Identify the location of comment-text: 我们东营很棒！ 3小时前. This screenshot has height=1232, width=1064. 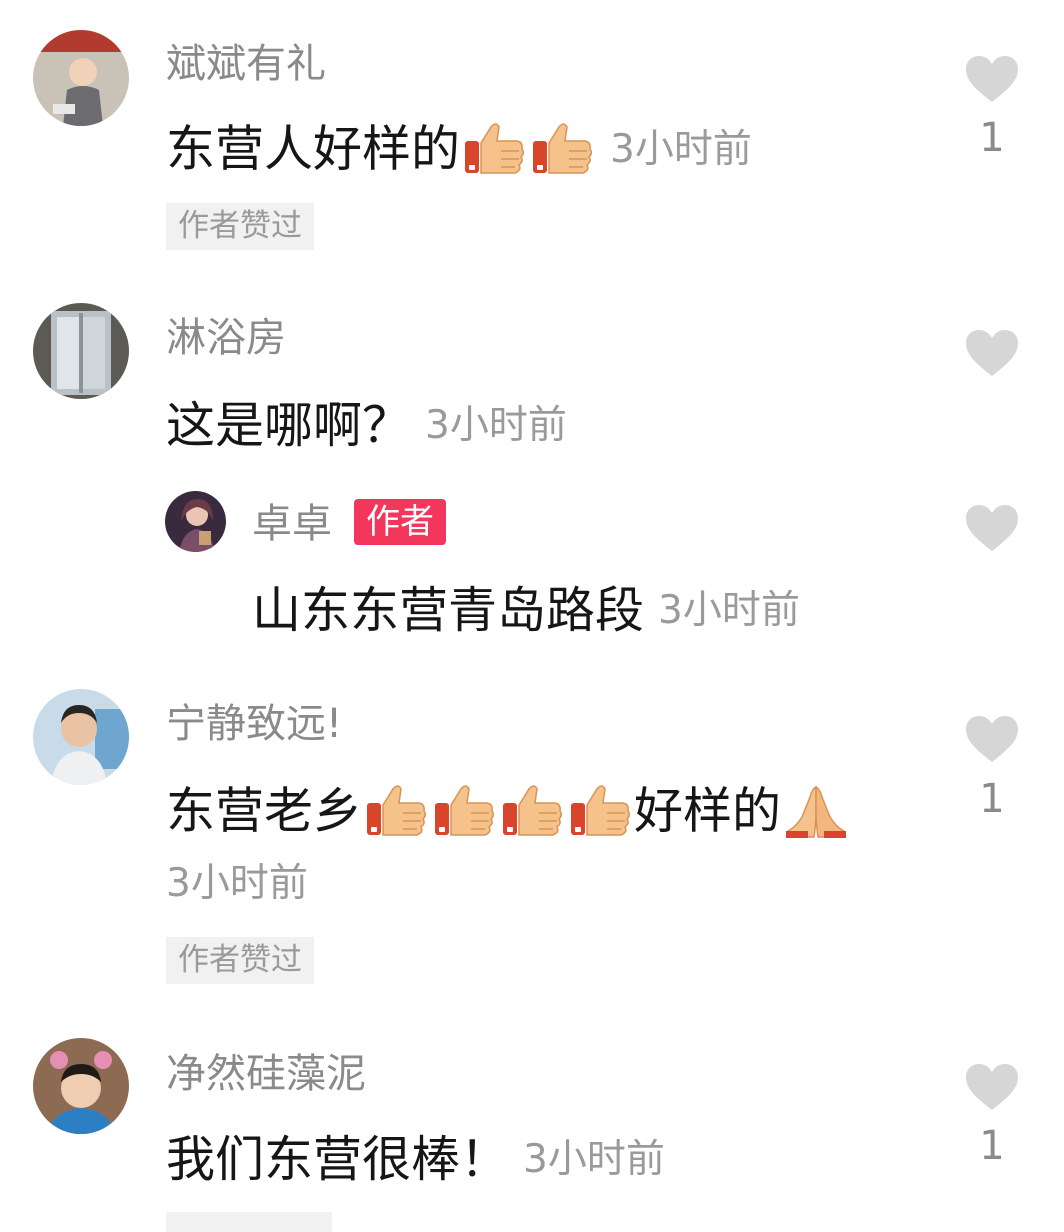
(415, 1158).